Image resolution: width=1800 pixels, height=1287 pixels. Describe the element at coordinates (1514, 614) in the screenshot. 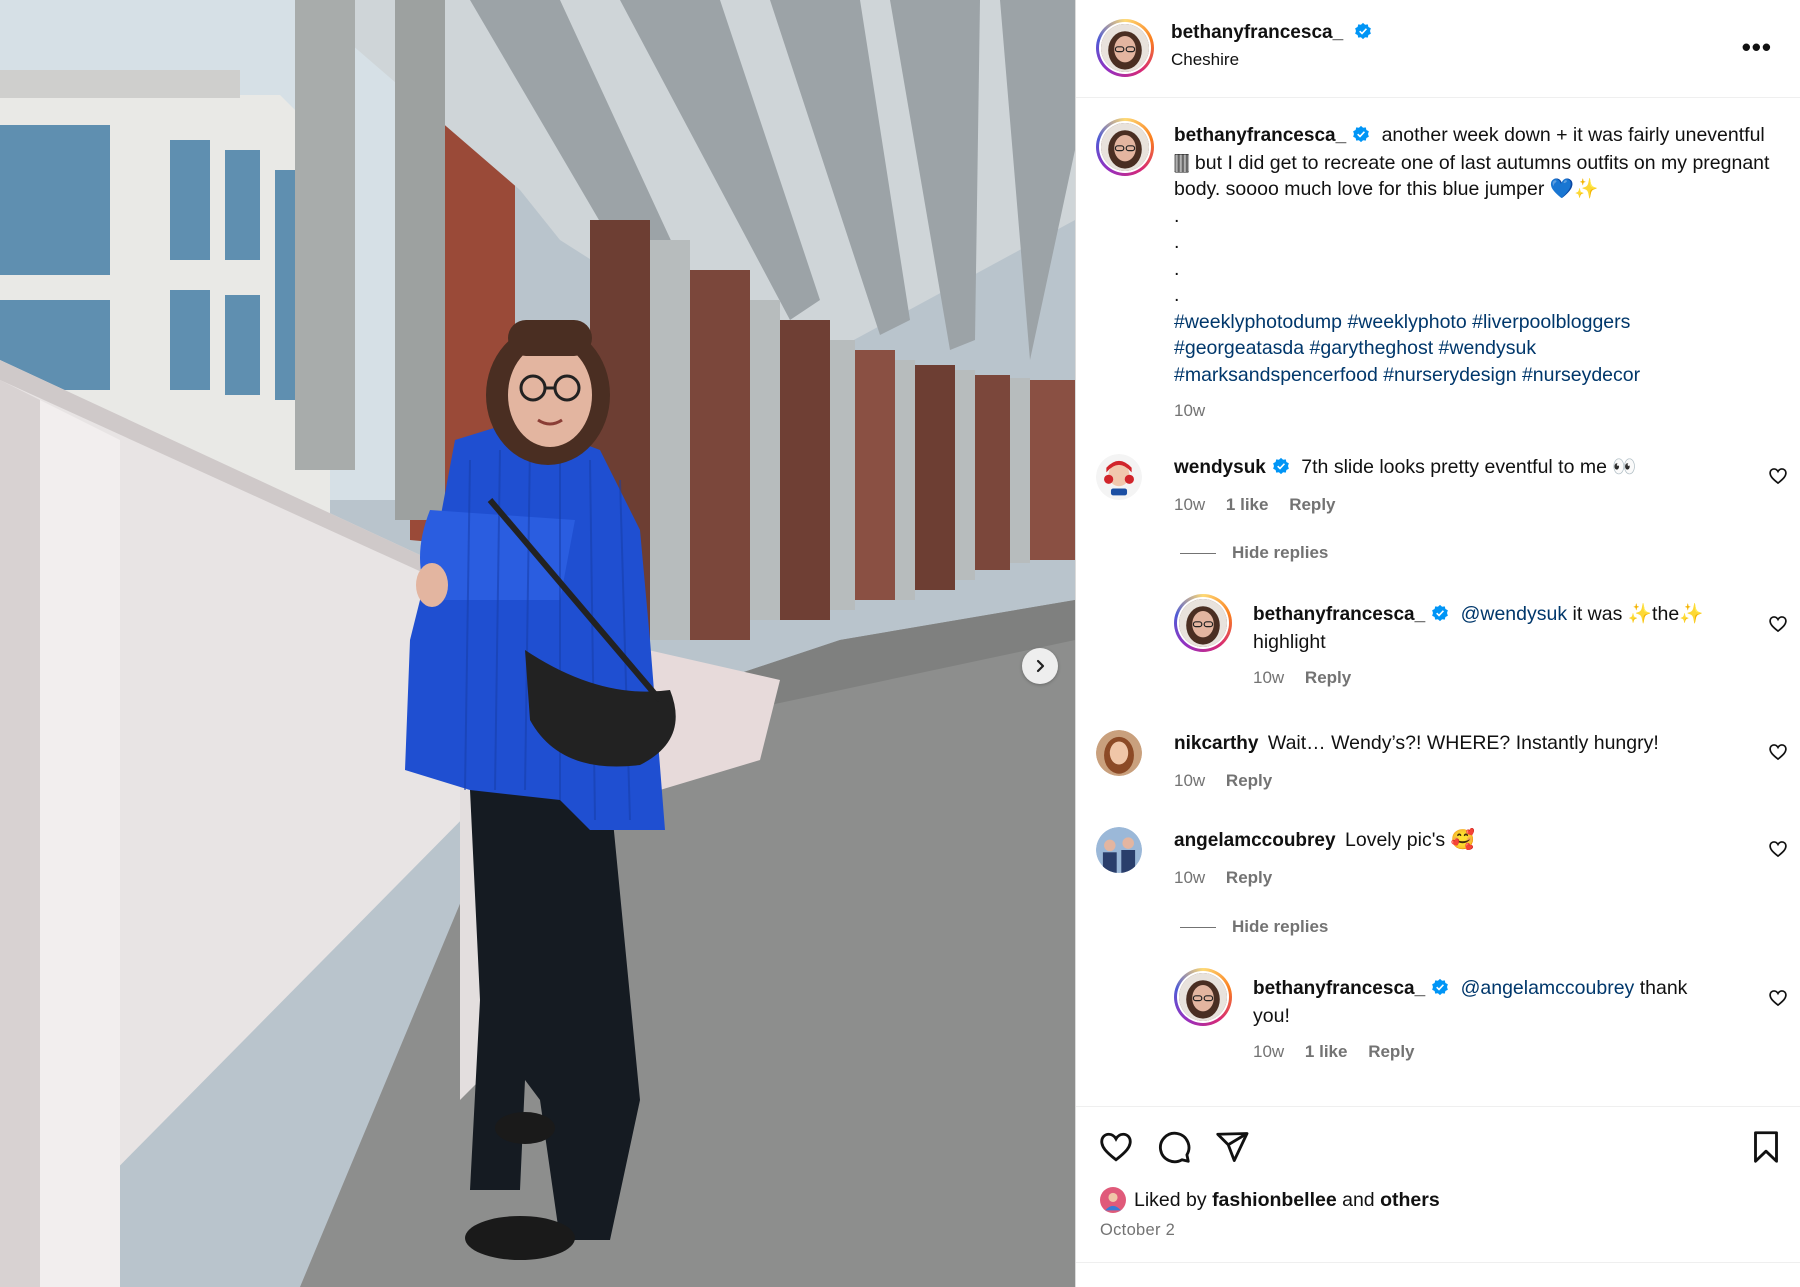

I see `reply-mention: @wendysuk` at that location.